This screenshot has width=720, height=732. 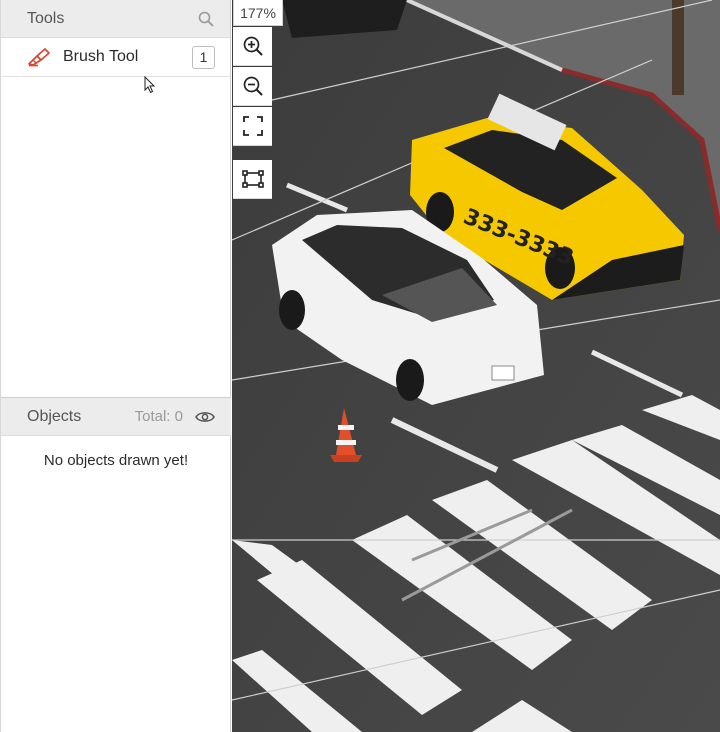 I want to click on zoom-level: 177%, so click(x=258, y=13).